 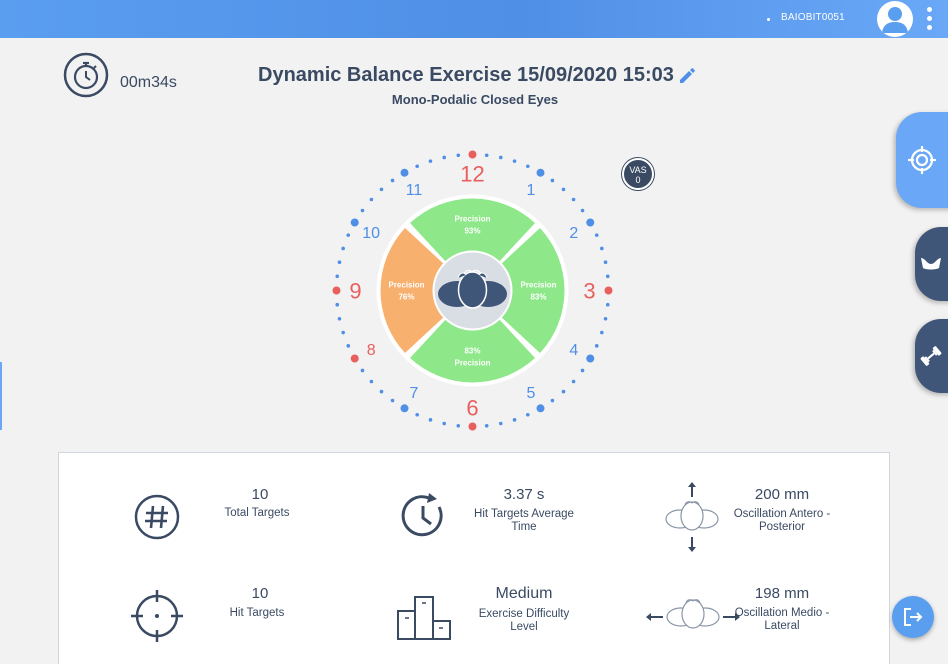 I want to click on difficulty-label: Exercise Difficulty Level, so click(x=524, y=620).